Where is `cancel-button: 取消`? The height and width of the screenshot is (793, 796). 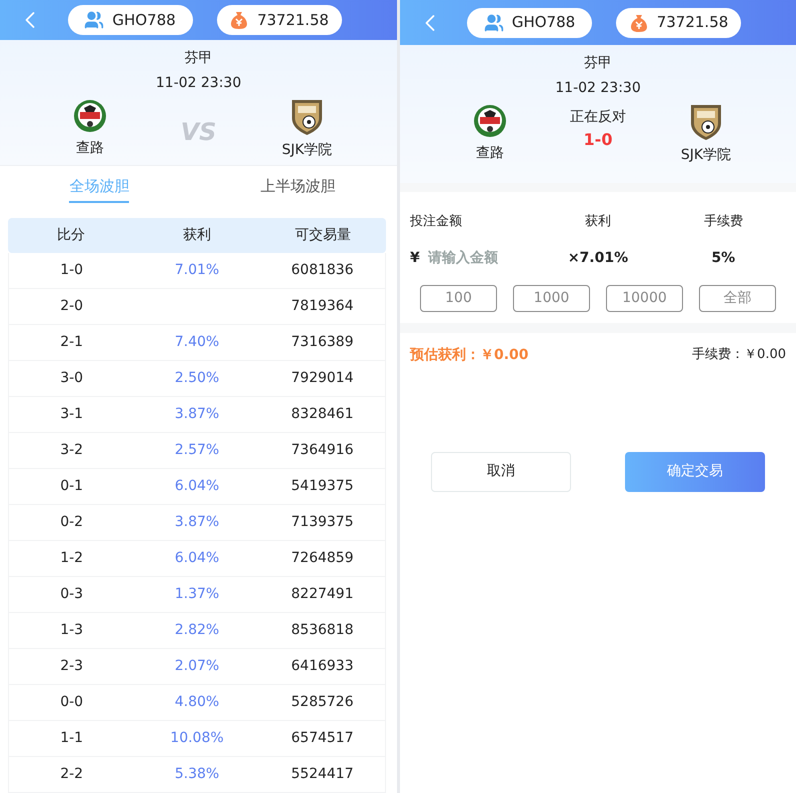 cancel-button: 取消 is located at coordinates (501, 472).